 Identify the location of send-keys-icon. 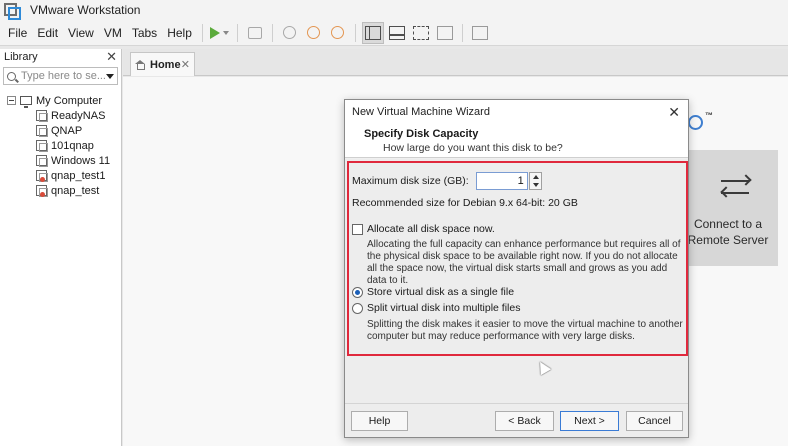
(254, 32).